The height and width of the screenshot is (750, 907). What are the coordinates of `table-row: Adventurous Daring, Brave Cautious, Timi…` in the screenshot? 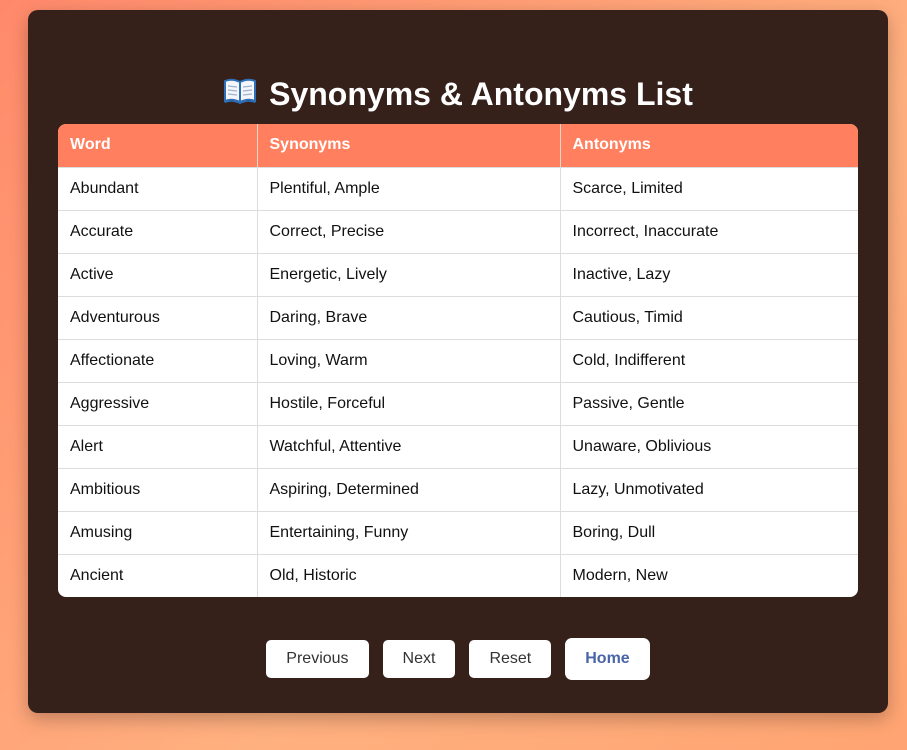 It's located at (458, 317).